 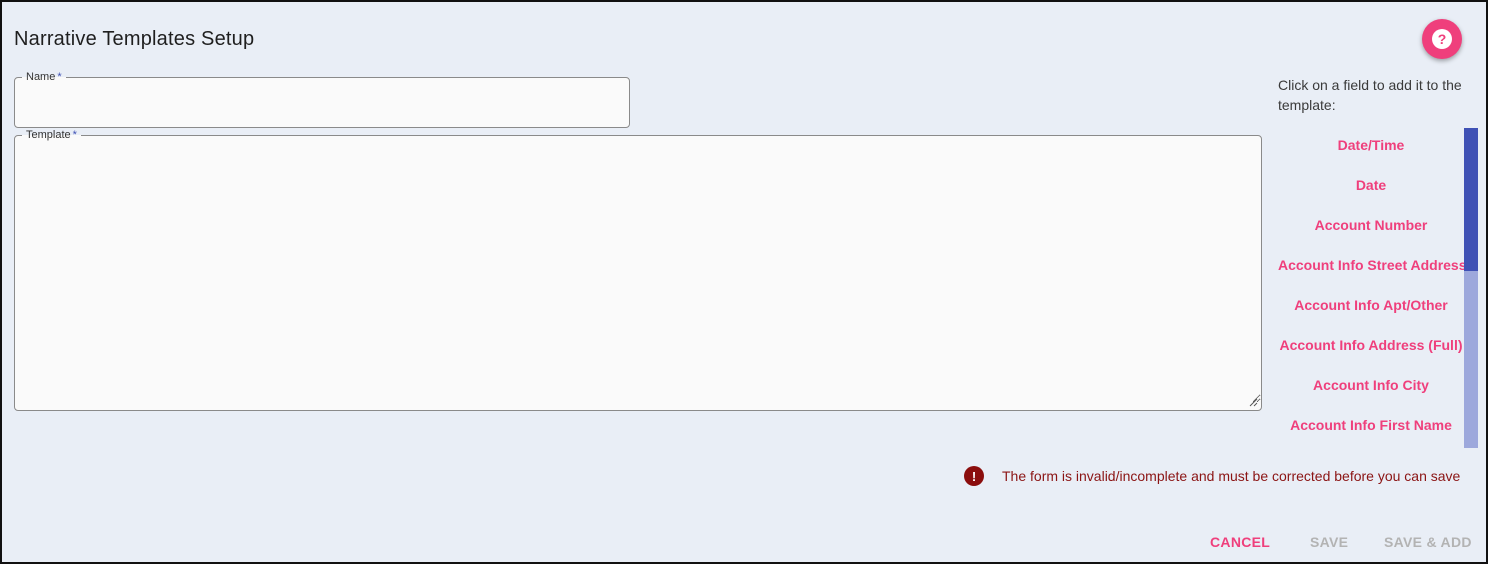 What do you see at coordinates (1371, 348) in the screenshot?
I see `field-item-account-info-address-full: Account Info Address (Full)` at bounding box center [1371, 348].